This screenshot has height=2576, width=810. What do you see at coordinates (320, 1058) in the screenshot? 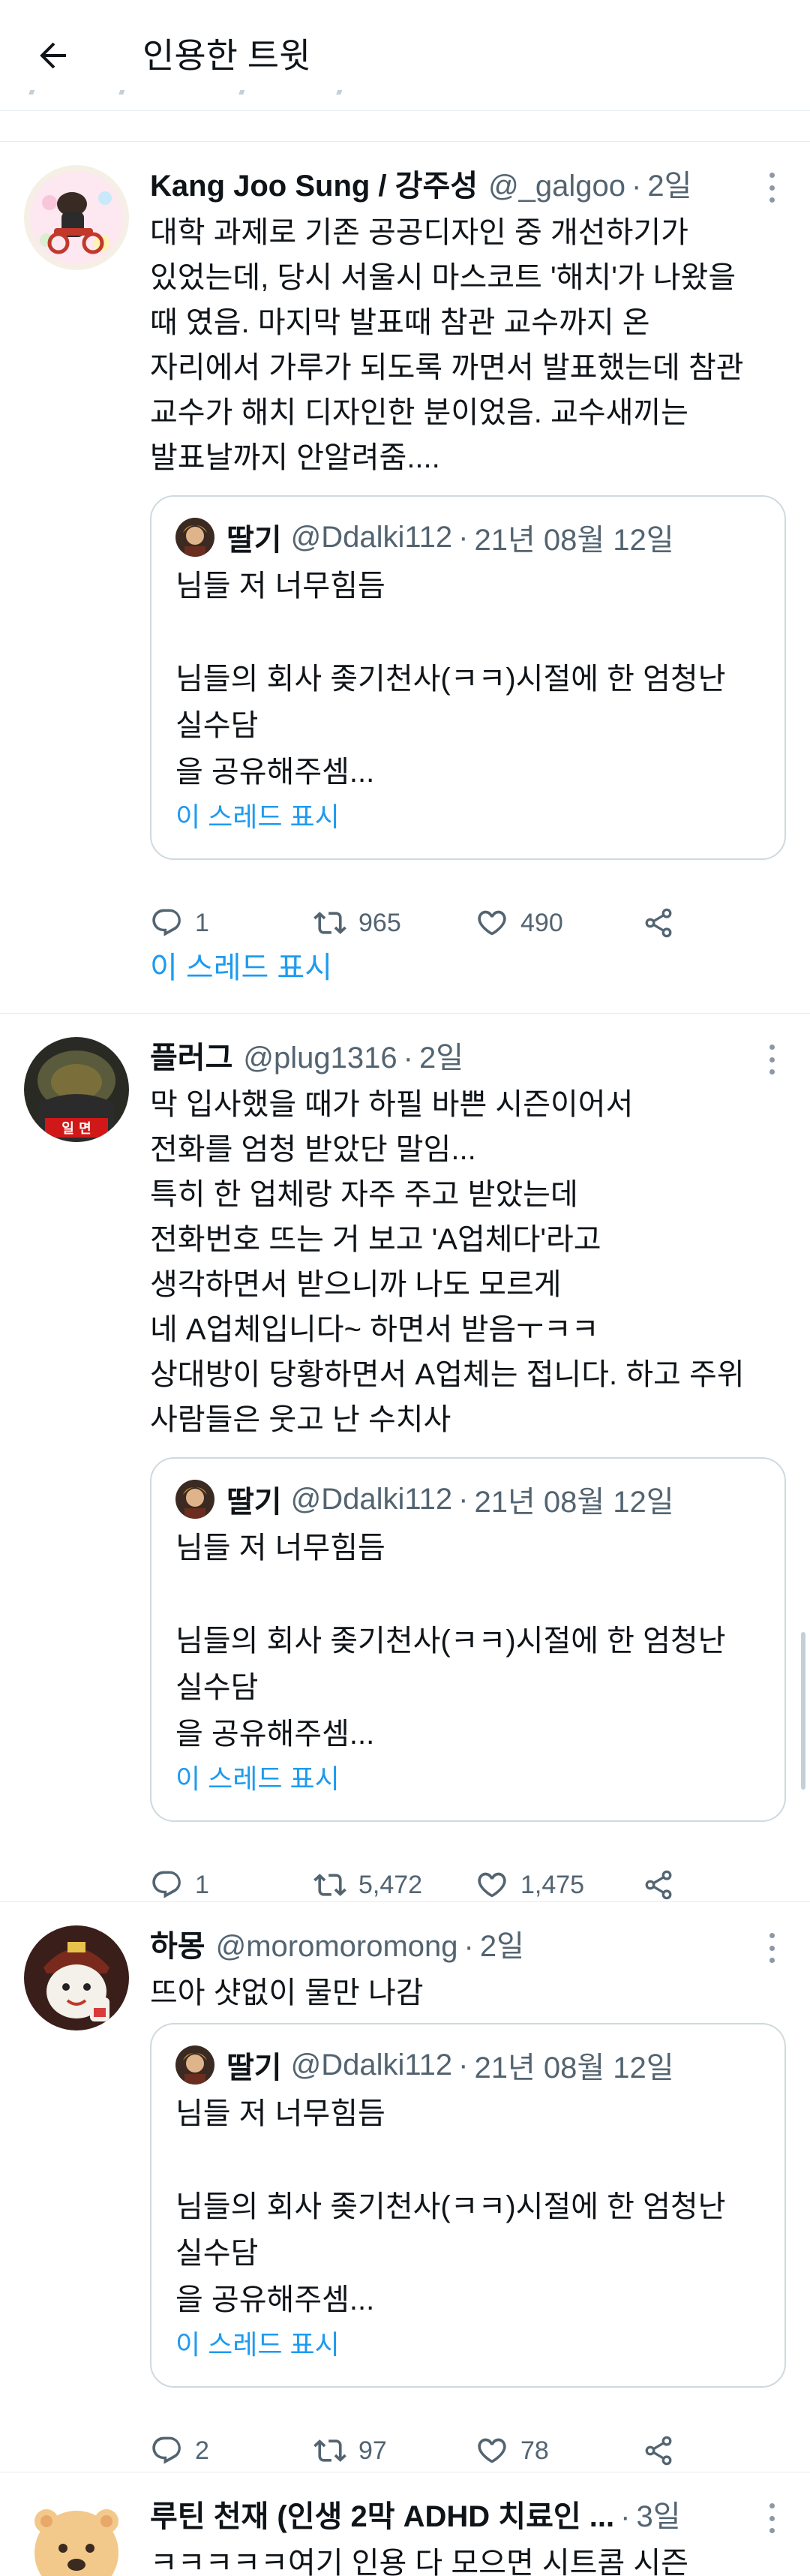
I see `handle: @plug1316` at bounding box center [320, 1058].